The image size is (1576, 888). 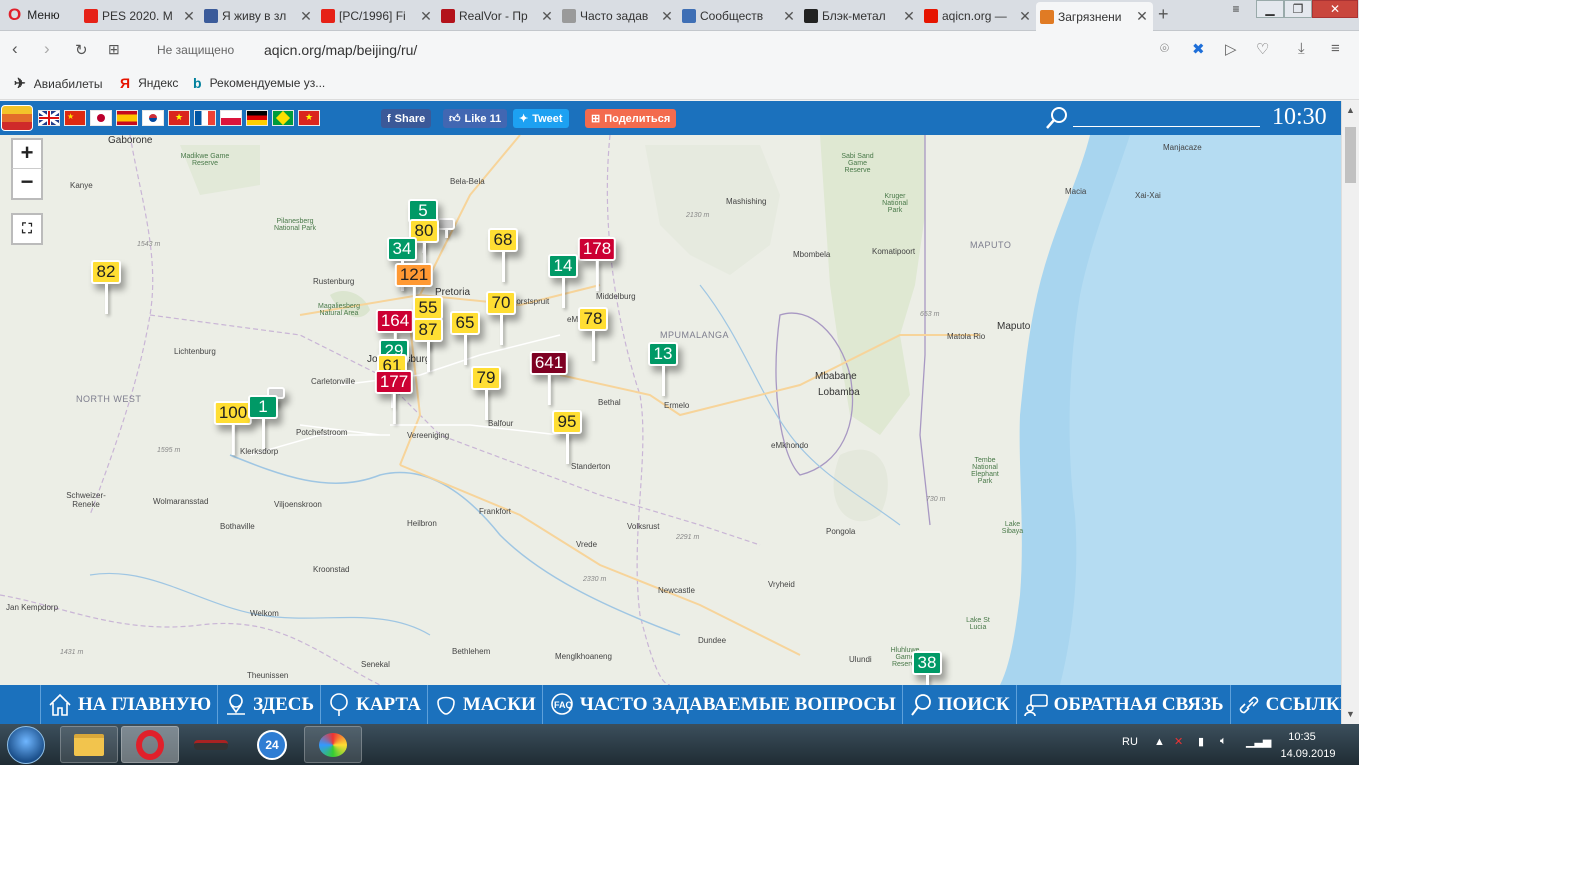 I want to click on aqi-station-marker: 100, so click(x=233, y=428).